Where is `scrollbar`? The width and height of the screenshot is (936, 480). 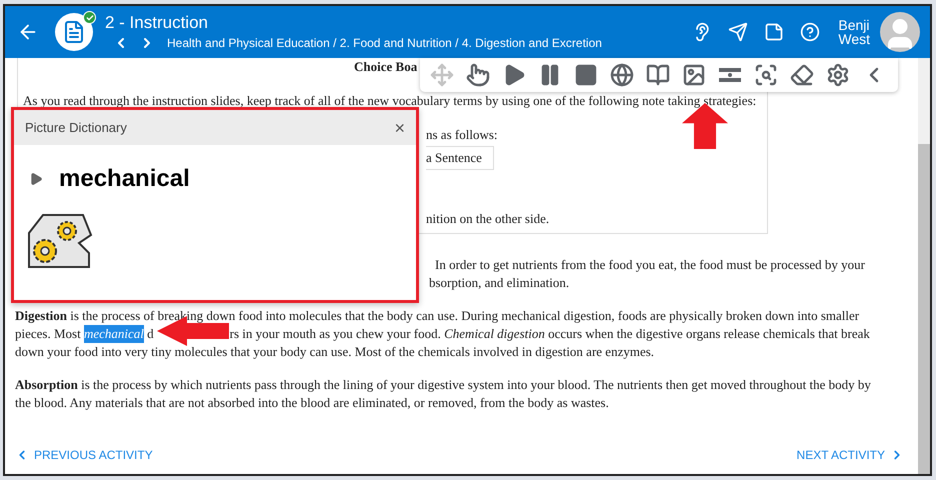 scrollbar is located at coordinates (924, 266).